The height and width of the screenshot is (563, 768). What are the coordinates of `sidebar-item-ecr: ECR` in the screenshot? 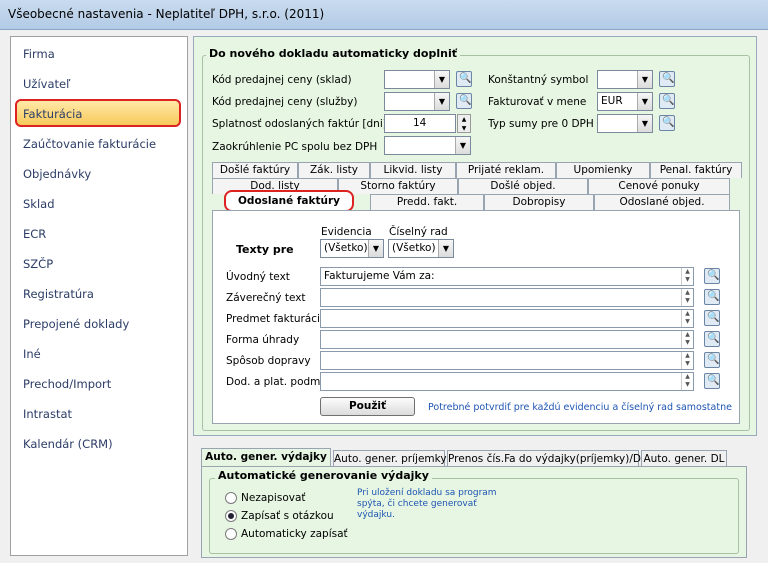 It's located at (34, 234).